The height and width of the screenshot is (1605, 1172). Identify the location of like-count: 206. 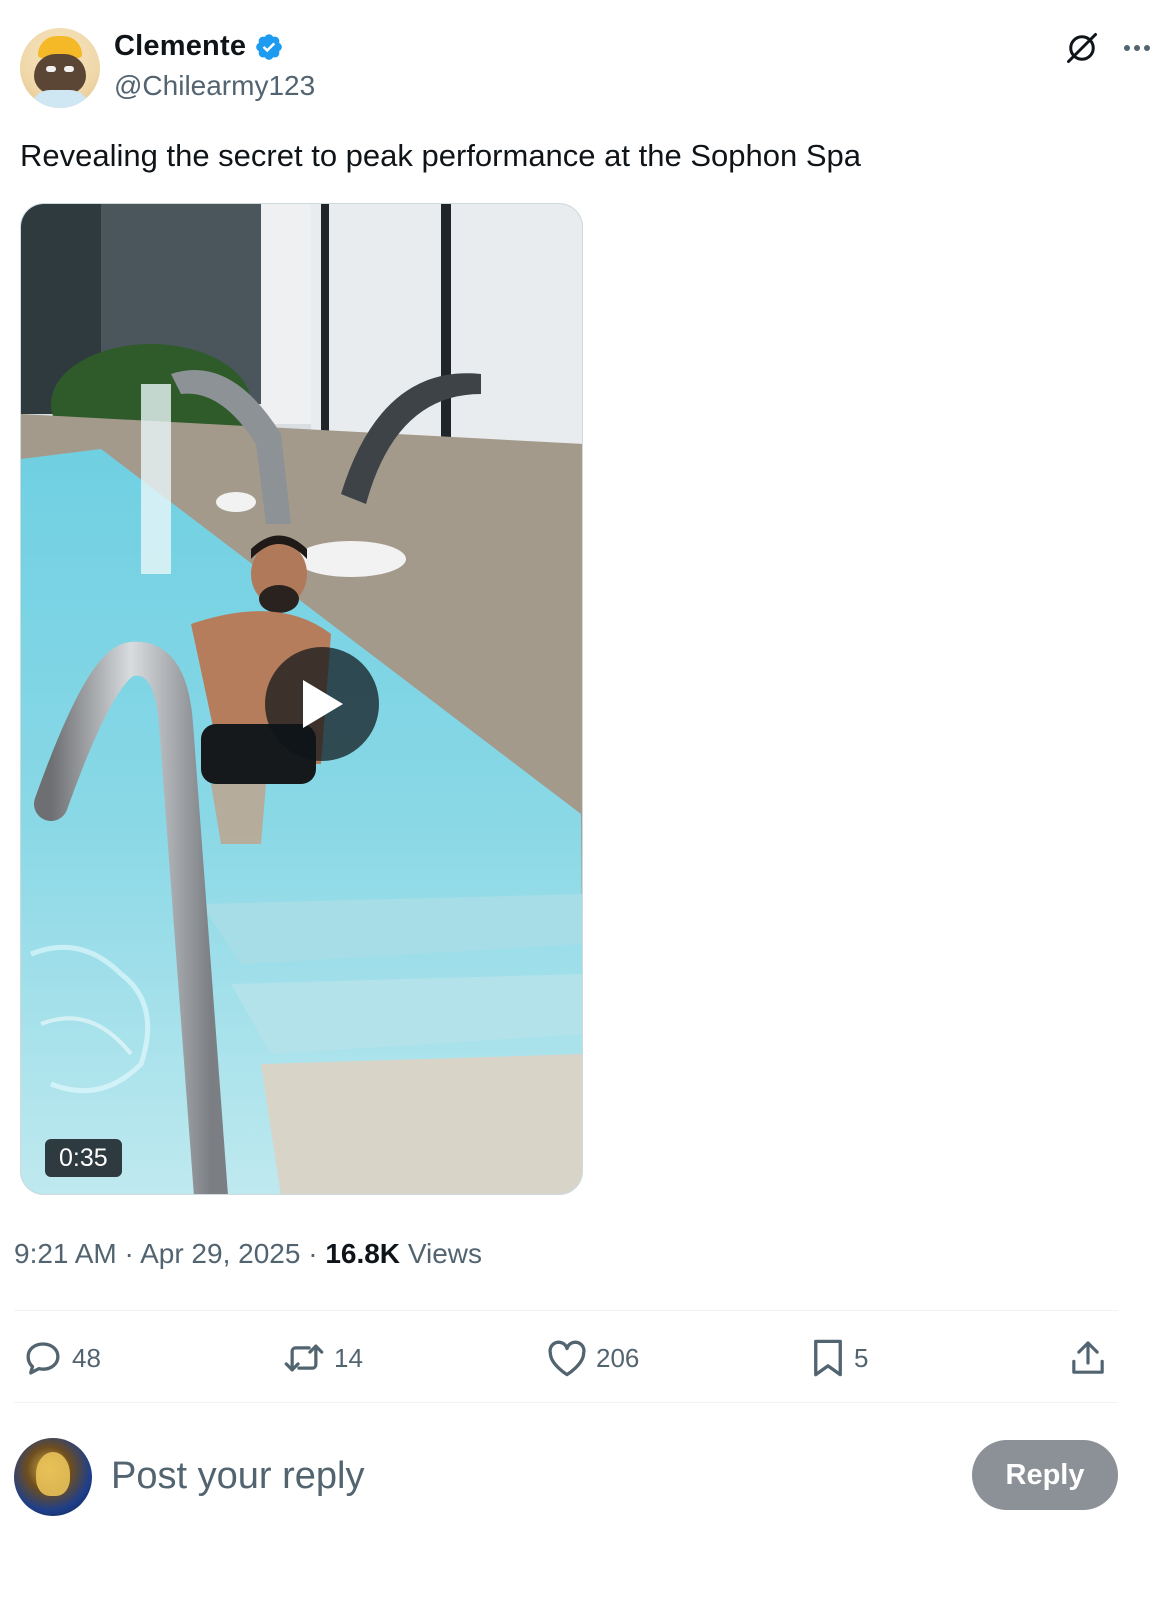
(618, 1357).